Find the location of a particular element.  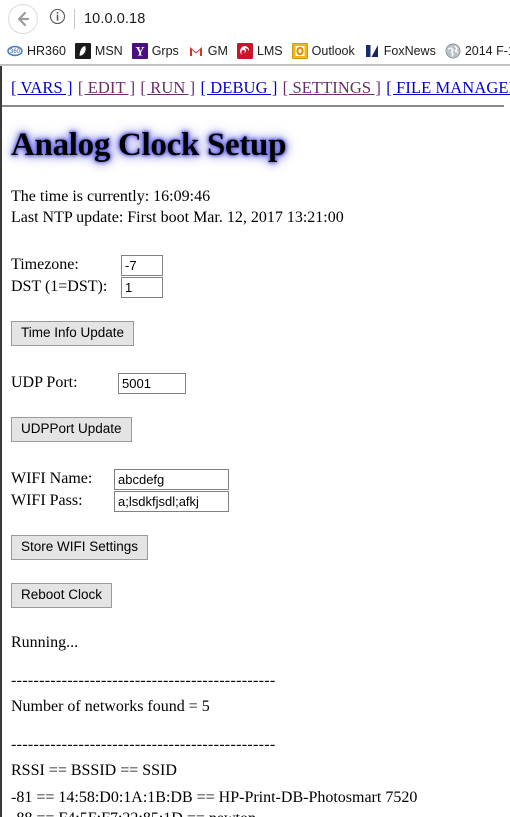

wifi-pass-label: WIFI Pass: is located at coordinates (62, 501).